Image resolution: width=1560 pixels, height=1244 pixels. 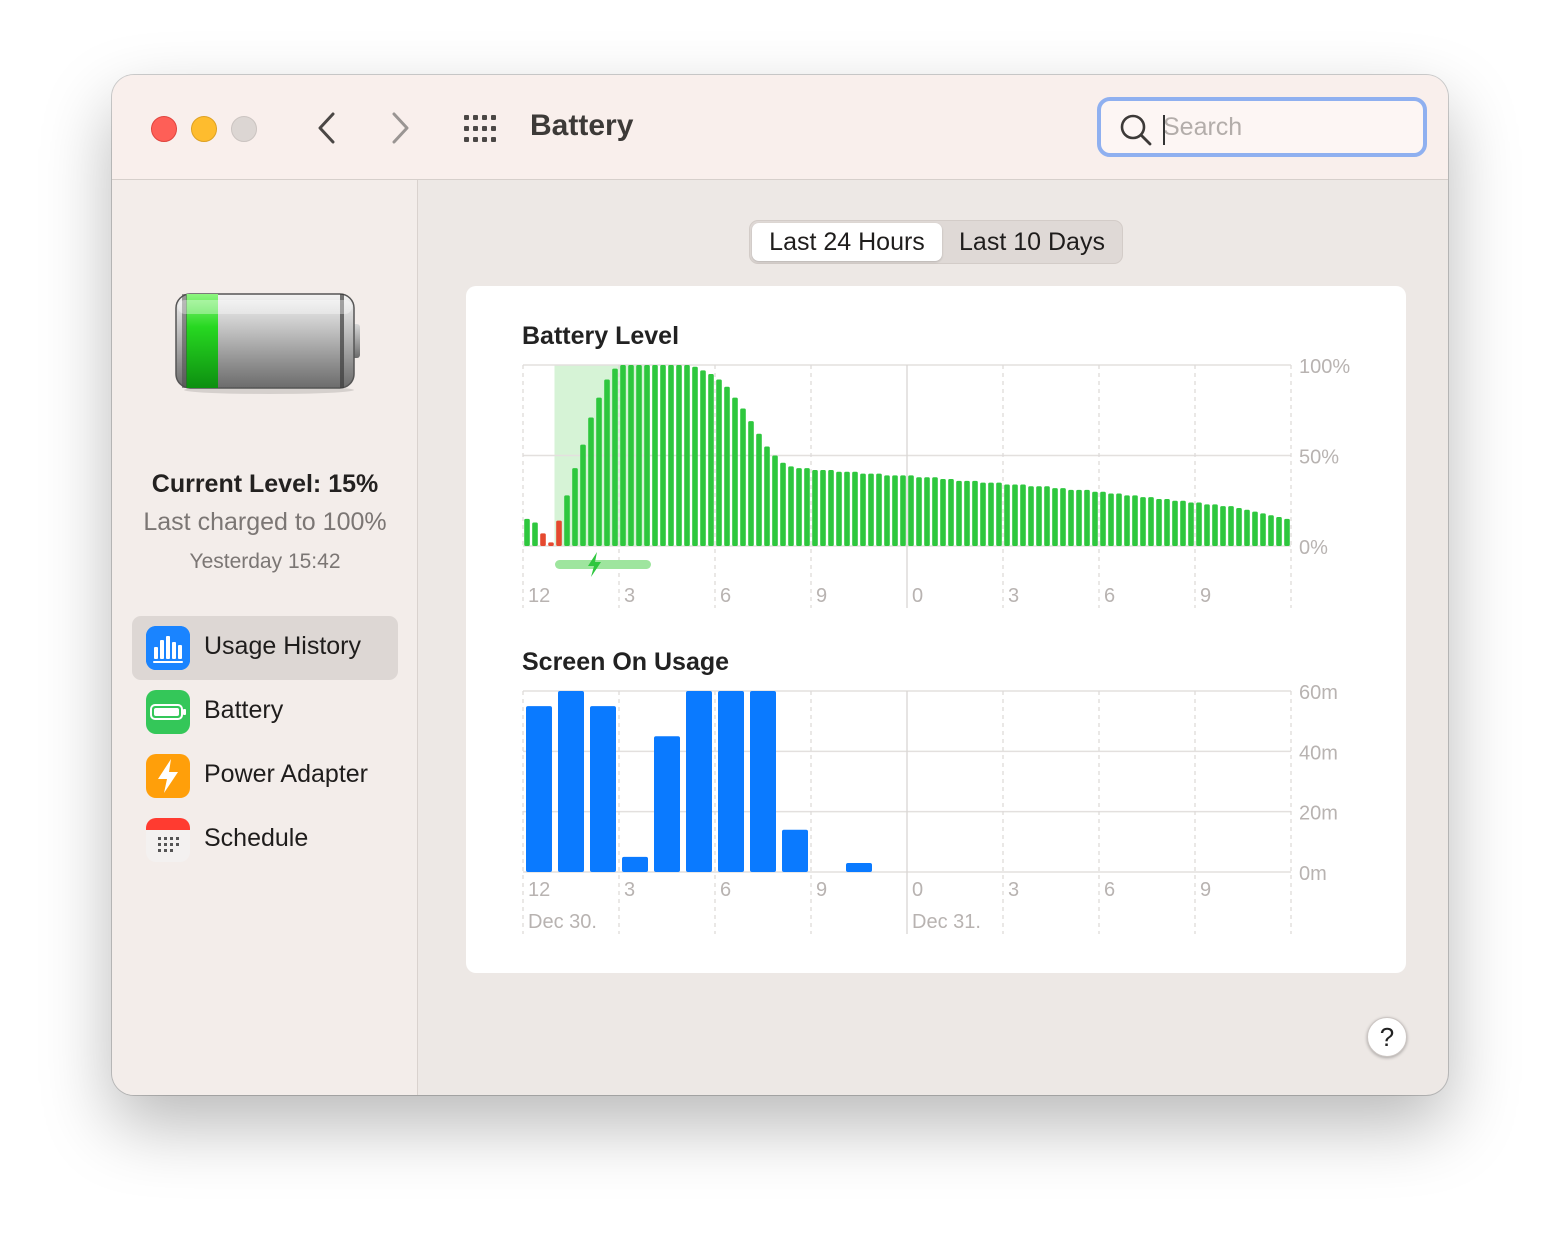 What do you see at coordinates (1319, 458) in the screenshot?
I see `y-tick-label: 50%` at bounding box center [1319, 458].